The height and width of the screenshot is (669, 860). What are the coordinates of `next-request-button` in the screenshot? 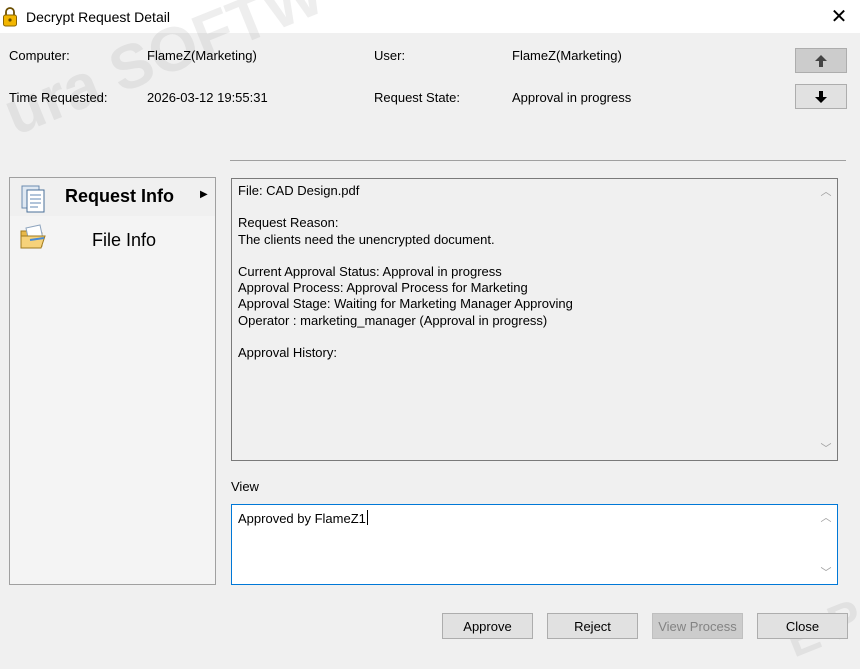 It's located at (821, 96).